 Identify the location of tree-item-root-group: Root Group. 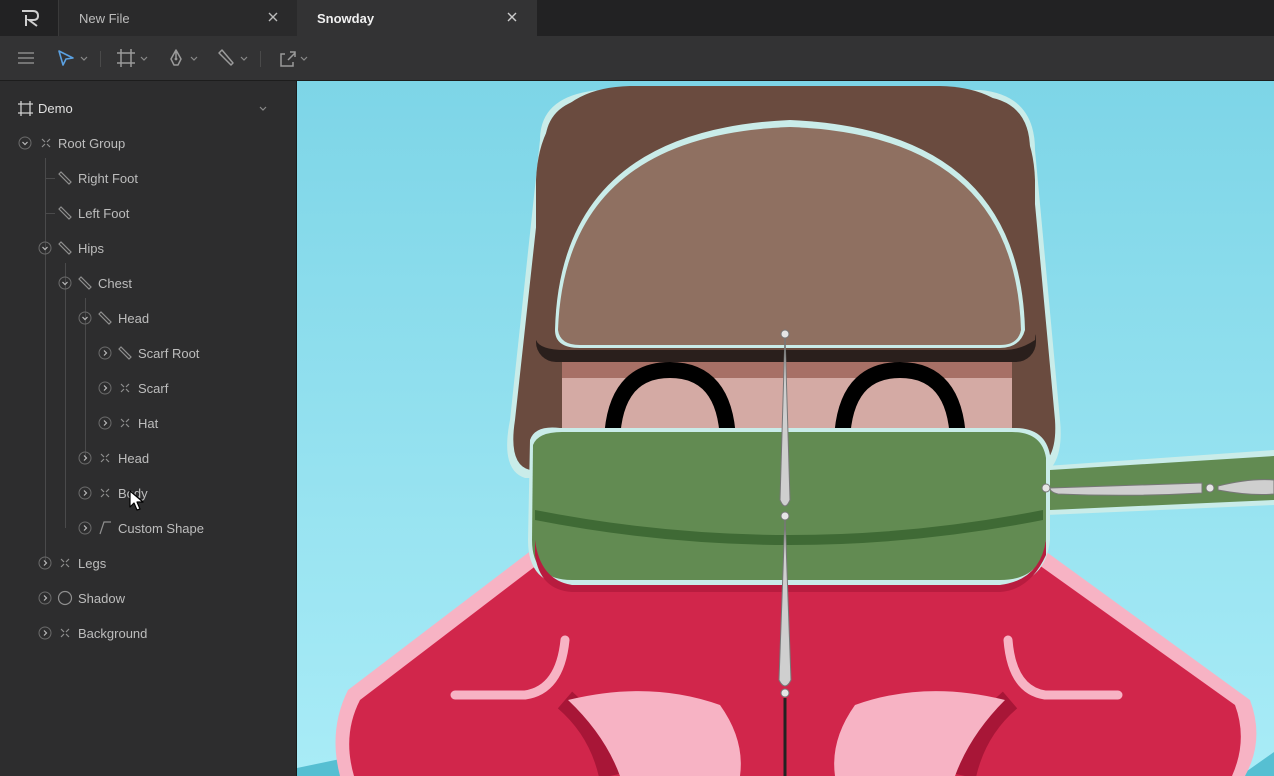
(148, 143).